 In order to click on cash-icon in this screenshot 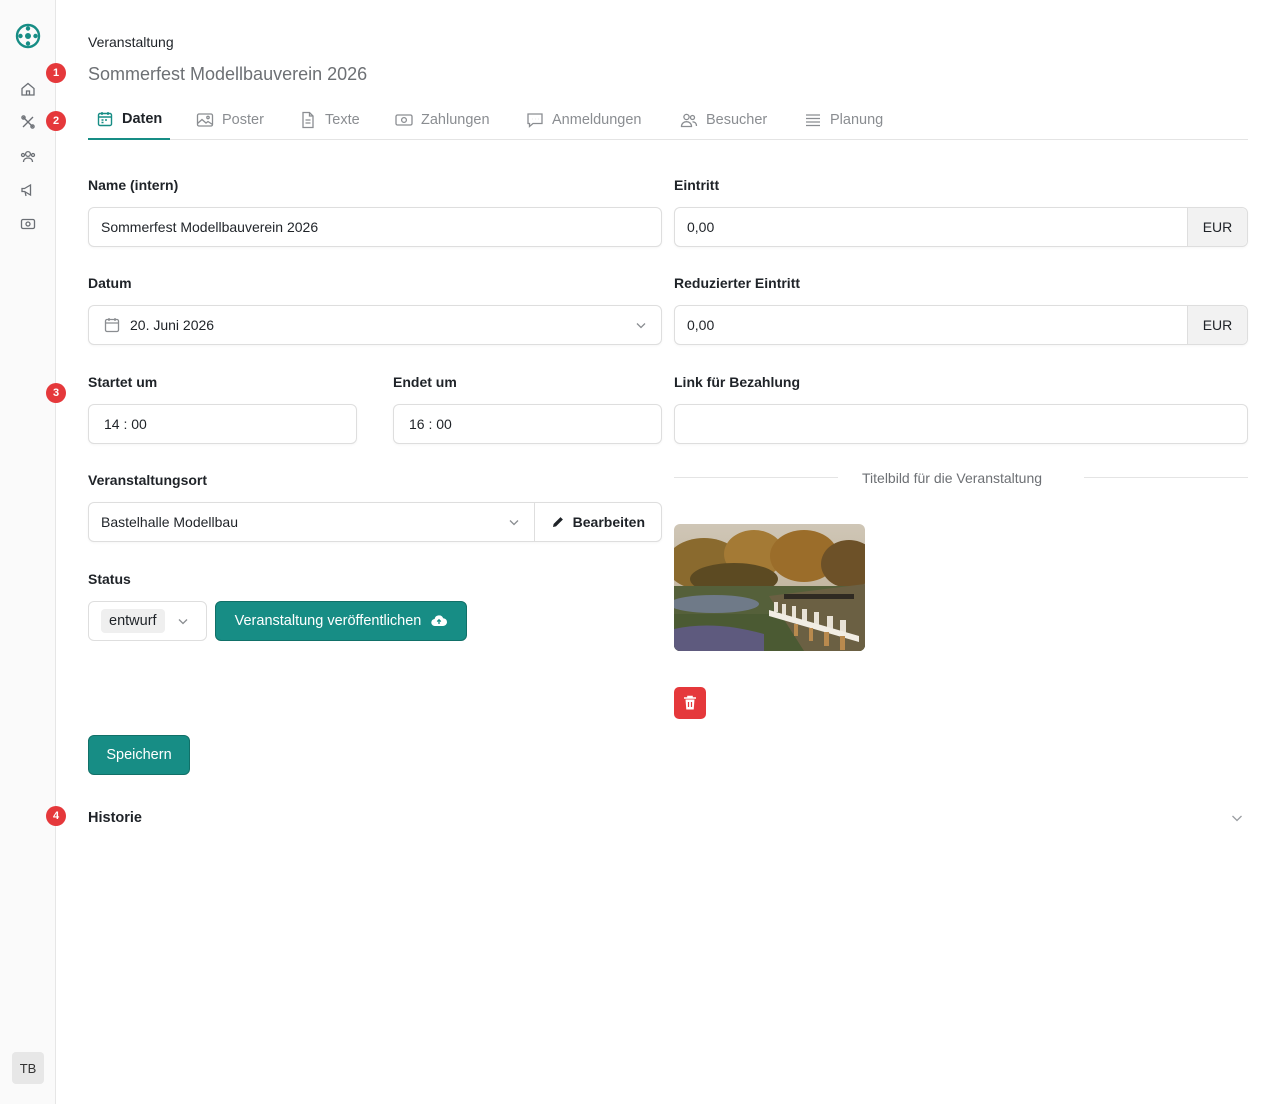, I will do `click(404, 120)`.